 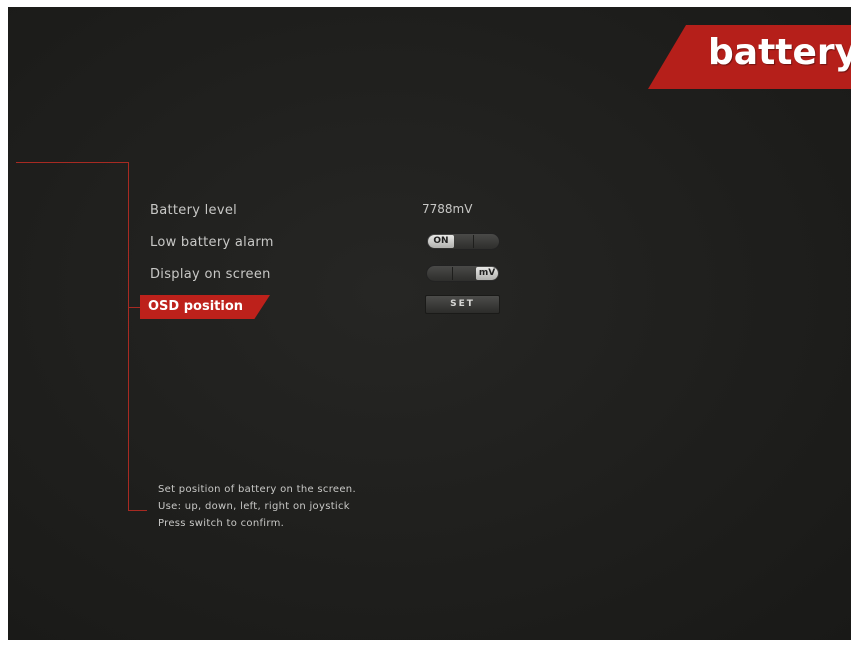 What do you see at coordinates (193, 210) in the screenshot?
I see `menu-item-battery-level: Battery level` at bounding box center [193, 210].